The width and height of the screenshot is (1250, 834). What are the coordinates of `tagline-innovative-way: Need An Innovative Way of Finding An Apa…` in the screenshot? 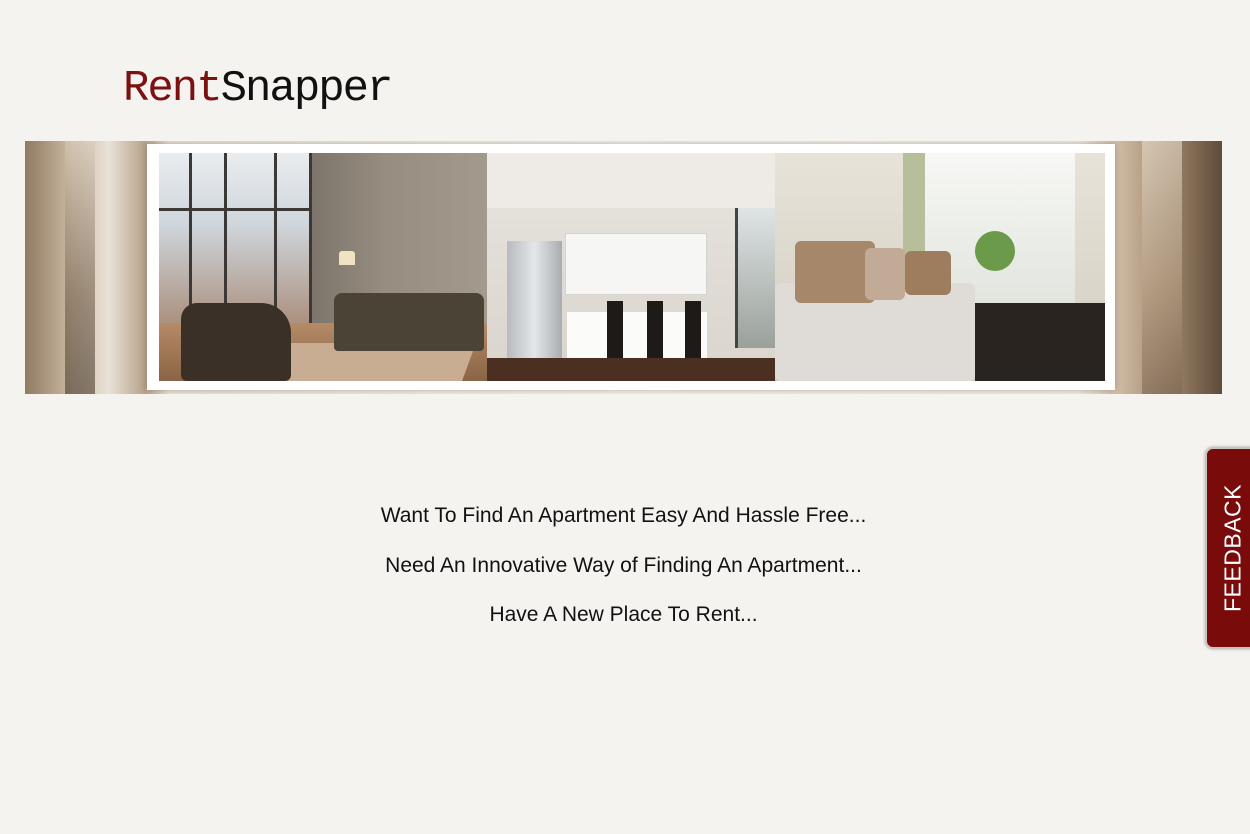 It's located at (623, 565).